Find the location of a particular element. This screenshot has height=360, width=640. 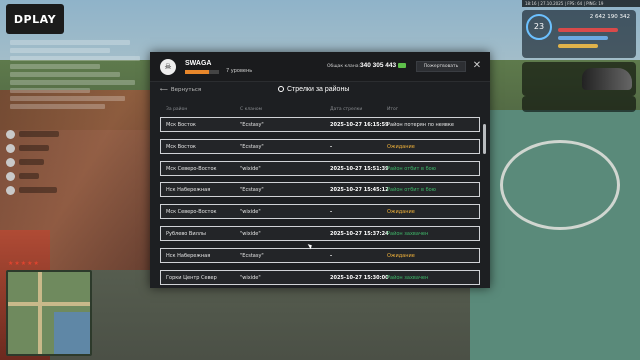

minimap is located at coordinates (49, 313).